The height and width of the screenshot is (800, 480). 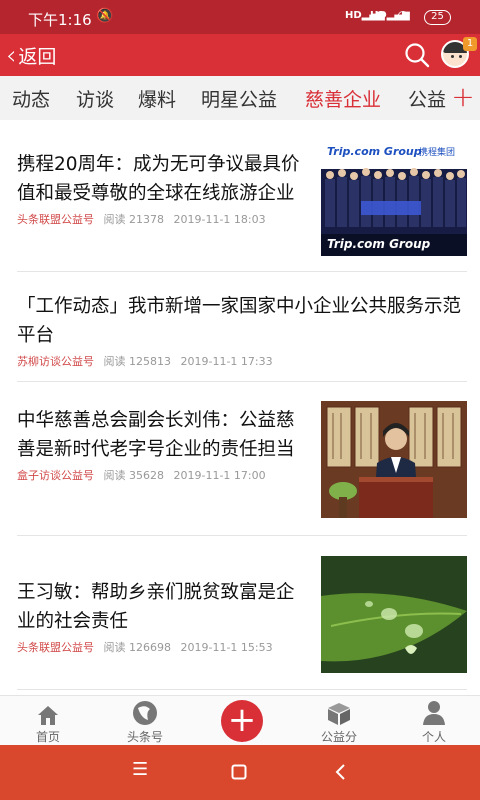 What do you see at coordinates (226, 647) in the screenshot?
I see `news-time: 2019-11-1 15:53` at bounding box center [226, 647].